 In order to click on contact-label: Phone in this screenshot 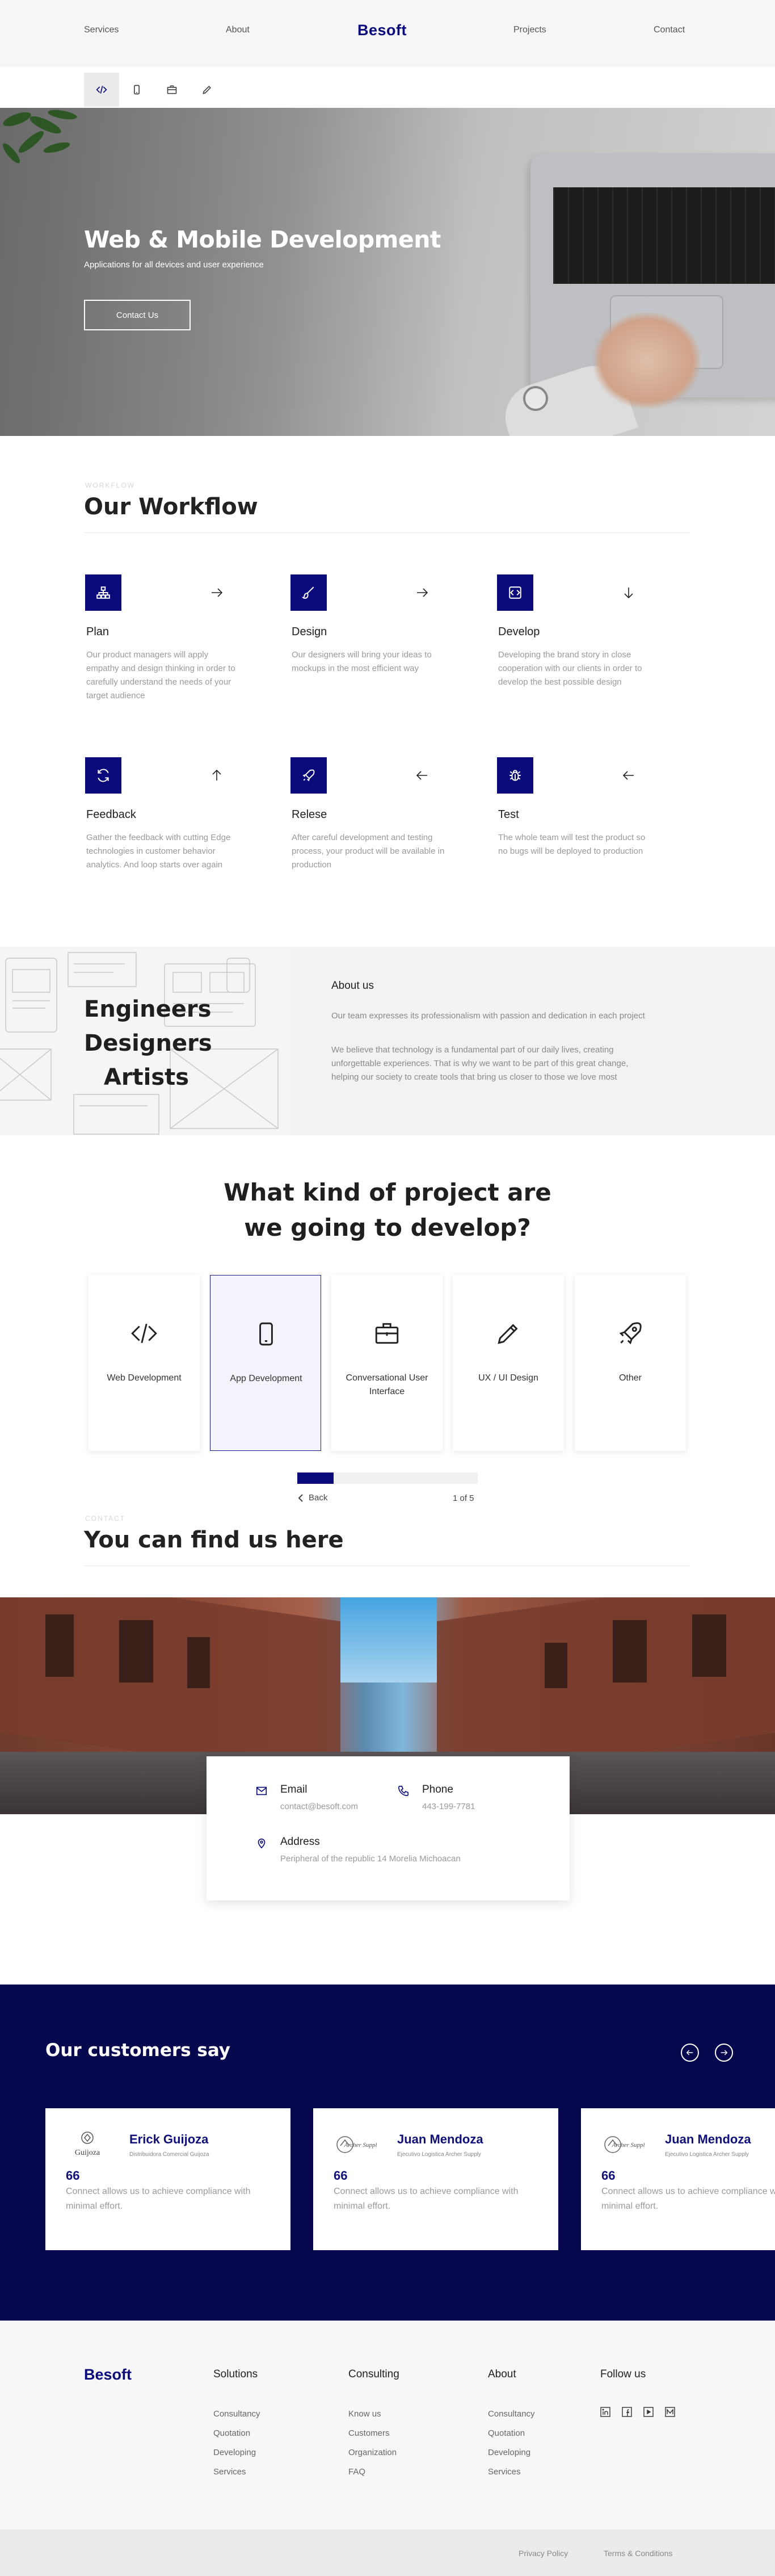, I will do `click(437, 1790)`.